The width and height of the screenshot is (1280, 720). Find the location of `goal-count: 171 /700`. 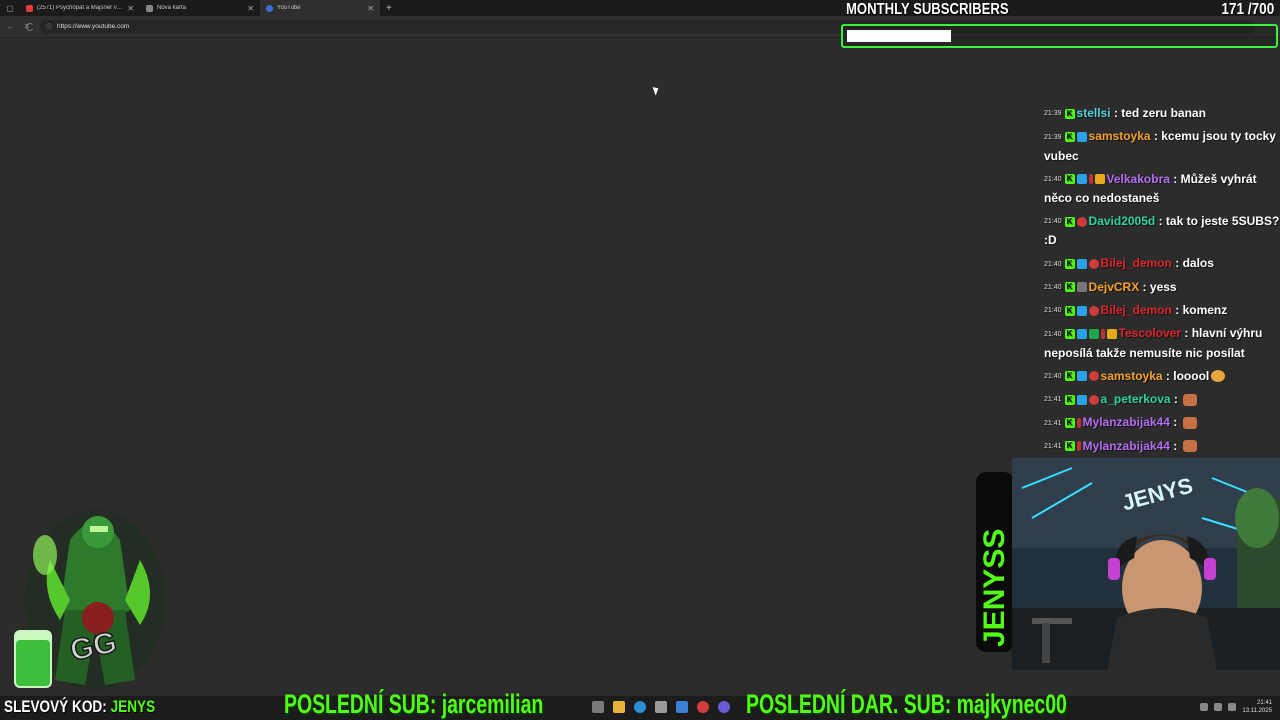

goal-count: 171 /700 is located at coordinates (1247, 10).